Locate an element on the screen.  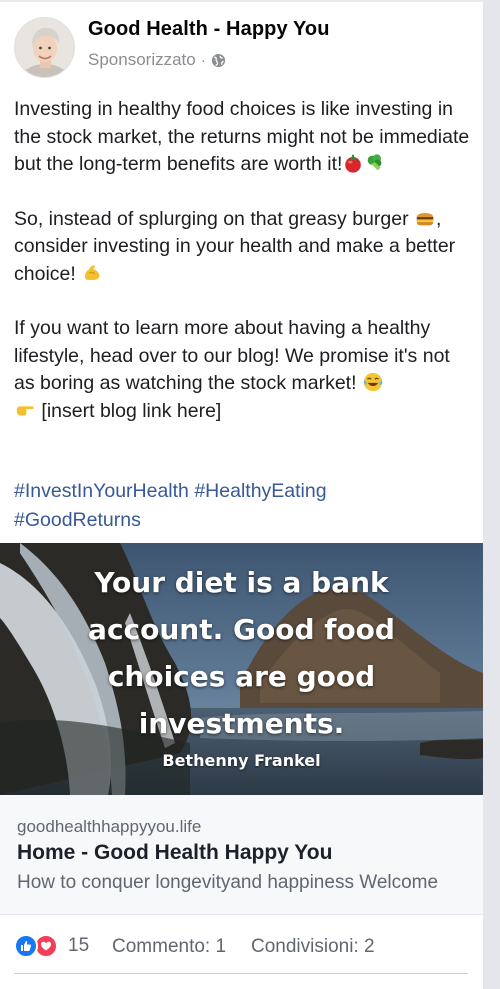
quote-line-2: account. Good food is located at coordinates (241, 629).